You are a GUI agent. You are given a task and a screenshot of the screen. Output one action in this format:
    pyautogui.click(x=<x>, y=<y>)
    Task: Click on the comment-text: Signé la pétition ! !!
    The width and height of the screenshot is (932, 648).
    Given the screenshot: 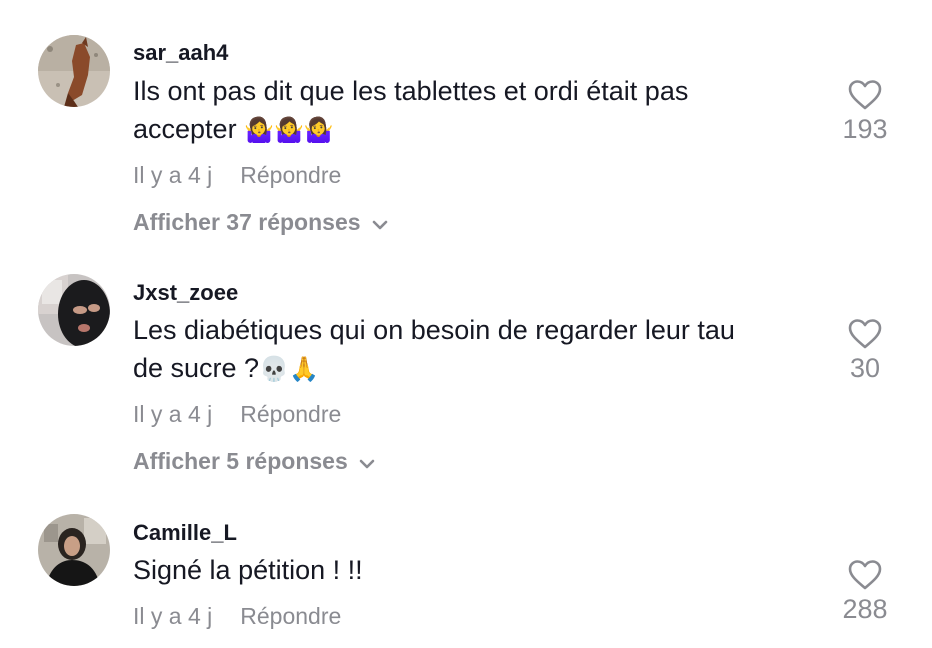 What is the action you would take?
    pyautogui.click(x=248, y=570)
    